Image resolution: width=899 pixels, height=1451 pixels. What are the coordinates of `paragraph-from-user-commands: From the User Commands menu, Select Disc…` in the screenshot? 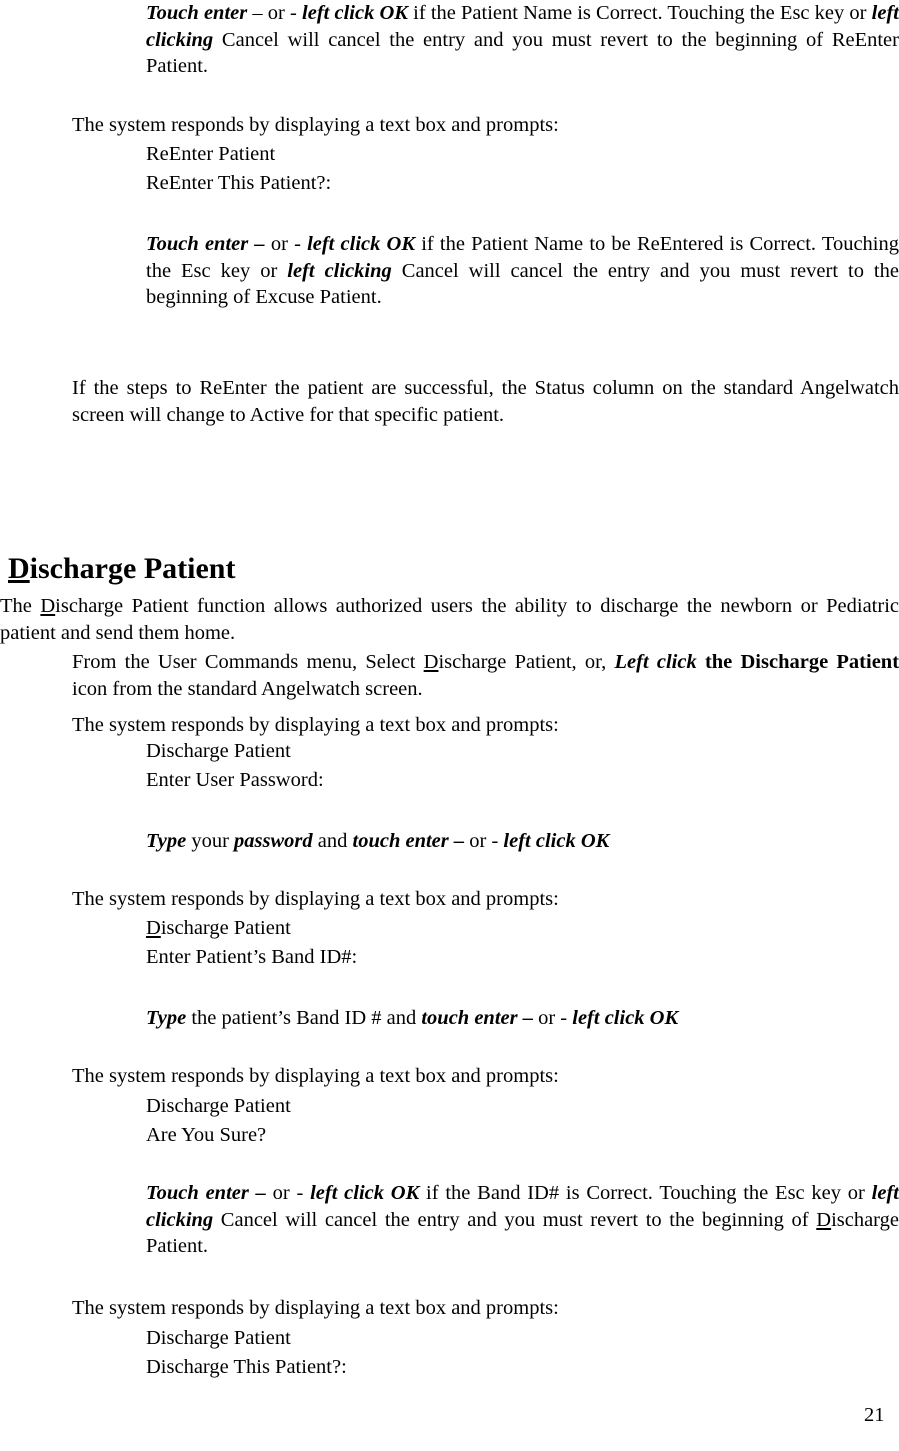 It's located at (485, 675).